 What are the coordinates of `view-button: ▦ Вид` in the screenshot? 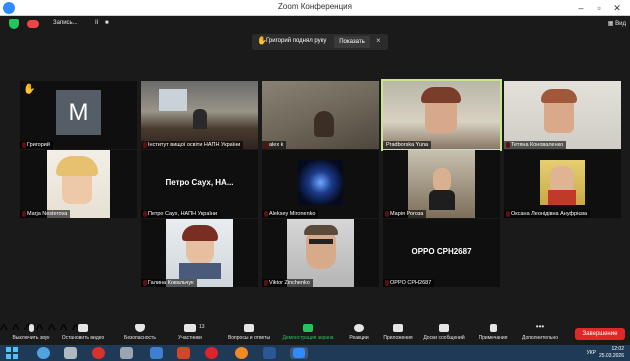 It's located at (617, 23).